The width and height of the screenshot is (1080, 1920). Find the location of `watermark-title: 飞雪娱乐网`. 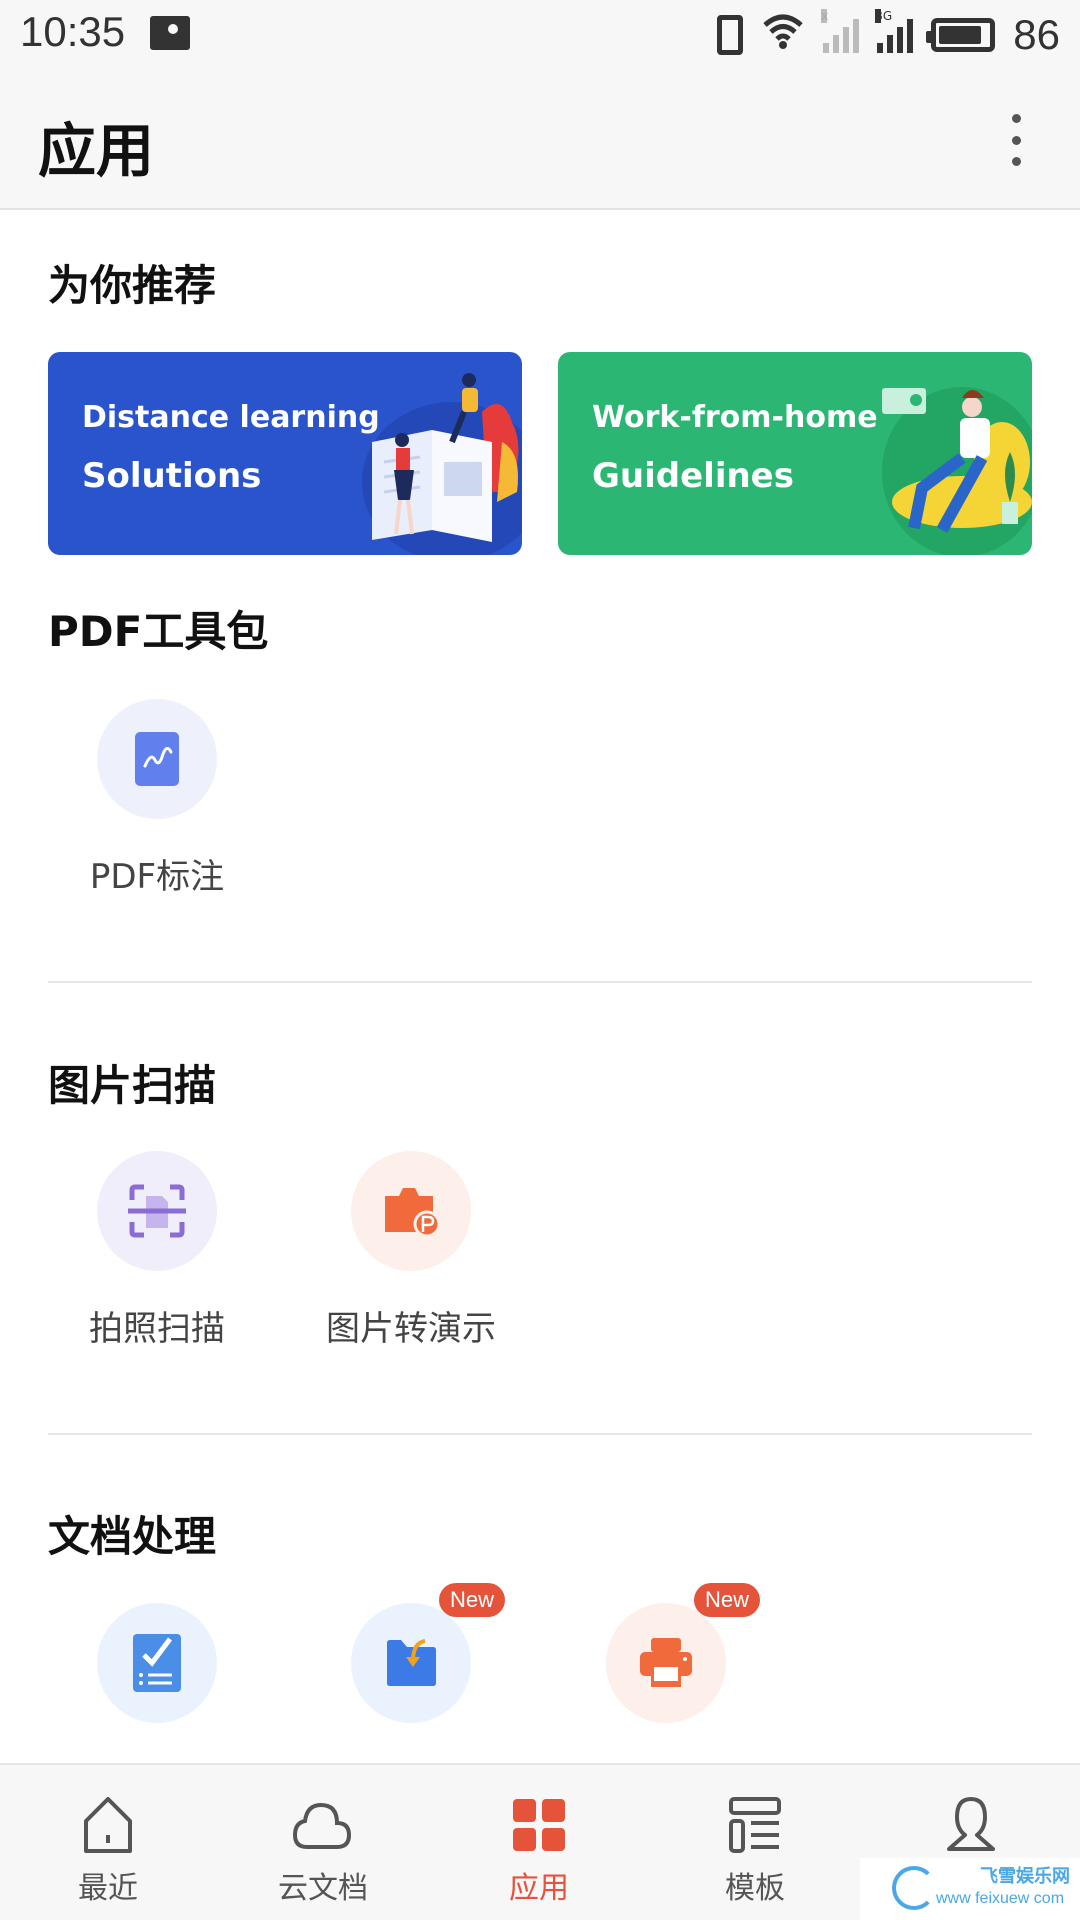

watermark-title: 飞雪娱乐网 is located at coordinates (1025, 1876).